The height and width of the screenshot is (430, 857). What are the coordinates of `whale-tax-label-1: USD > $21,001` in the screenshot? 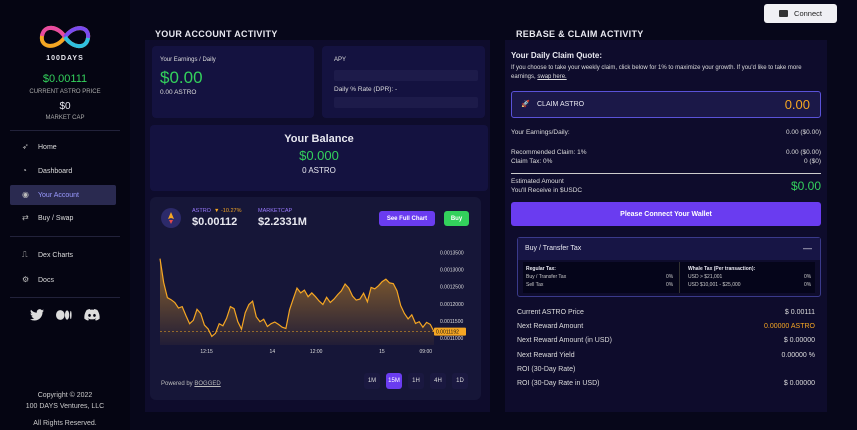 It's located at (705, 277).